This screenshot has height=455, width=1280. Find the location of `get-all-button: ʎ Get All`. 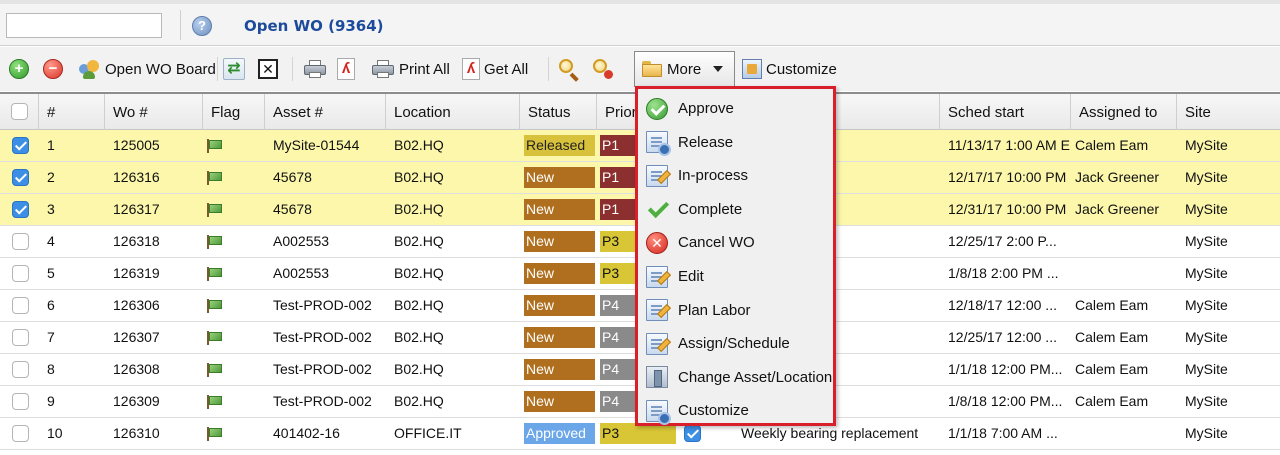

get-all-button: ʎ Get All is located at coordinates (495, 69).